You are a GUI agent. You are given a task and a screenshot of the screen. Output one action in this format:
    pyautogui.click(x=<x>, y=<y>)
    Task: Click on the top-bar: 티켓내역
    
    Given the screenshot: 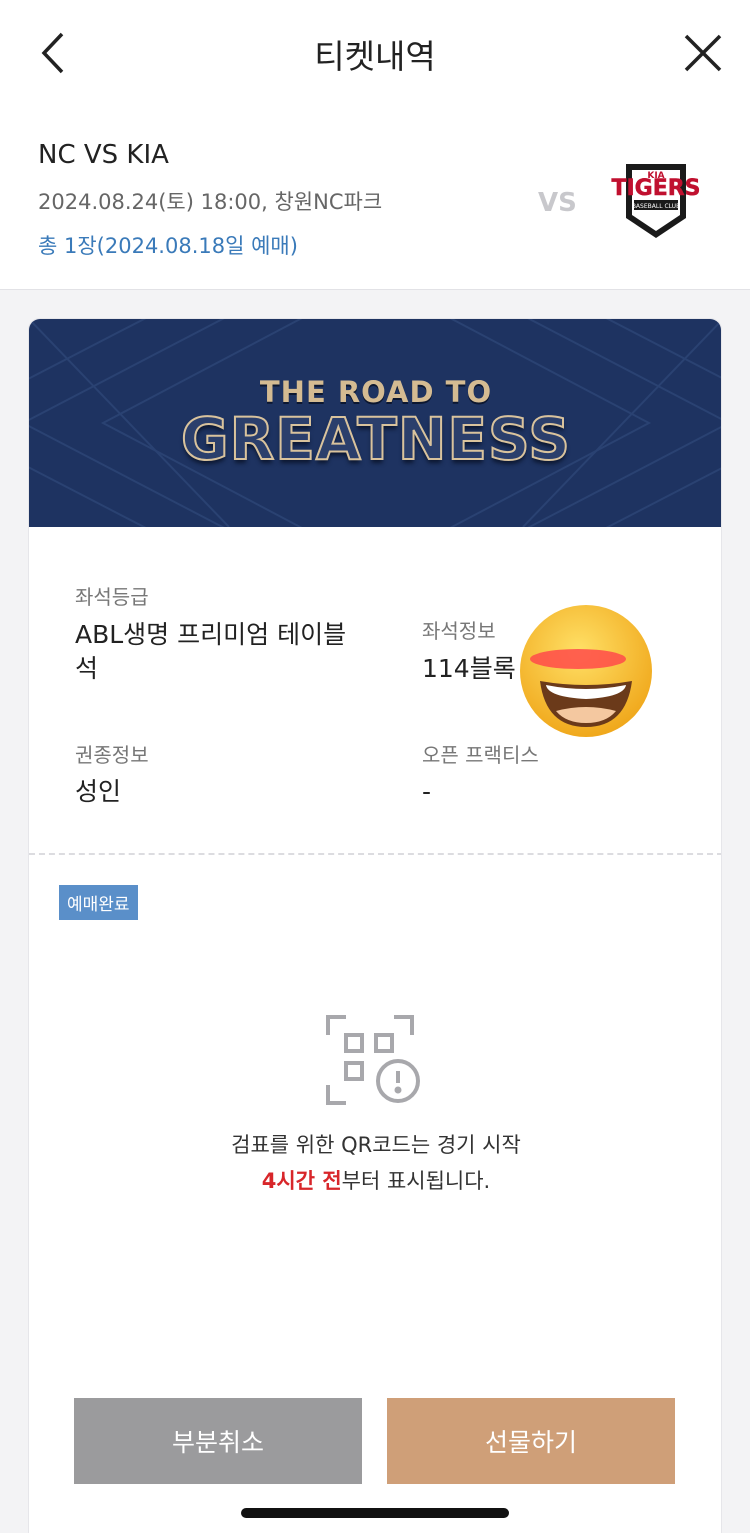 What is the action you would take?
    pyautogui.click(x=375, y=53)
    